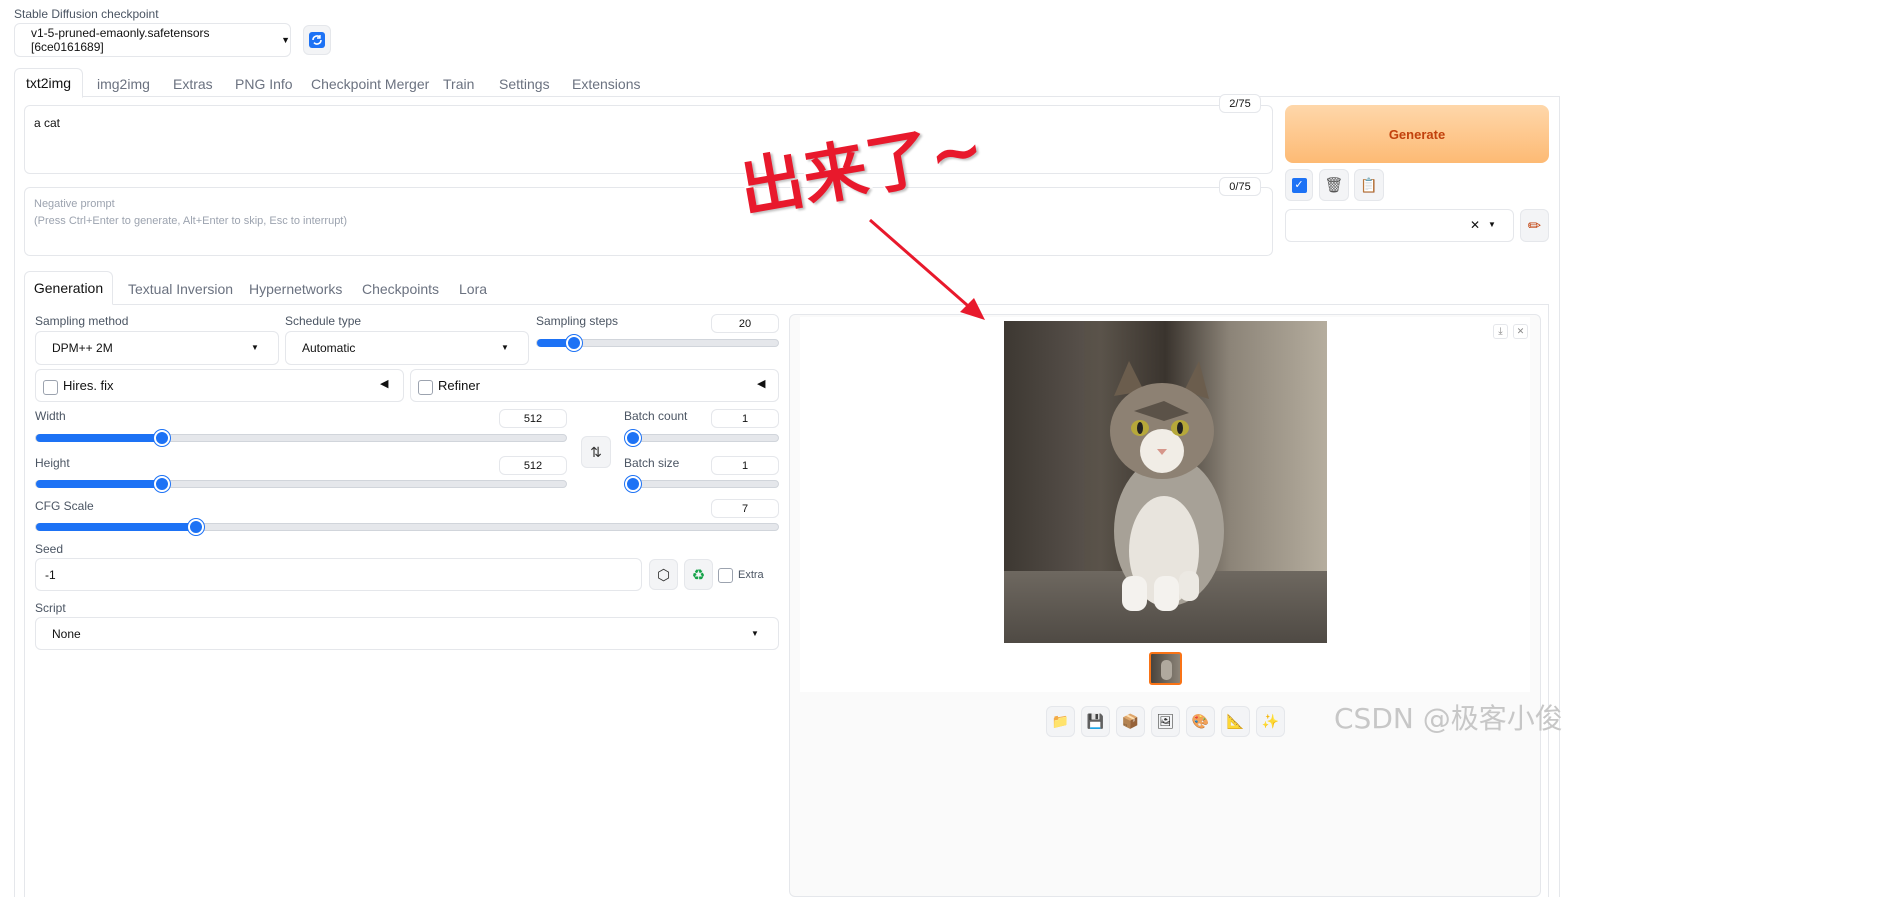  I want to click on refiner-panel: Refiner ◀, so click(594, 385).